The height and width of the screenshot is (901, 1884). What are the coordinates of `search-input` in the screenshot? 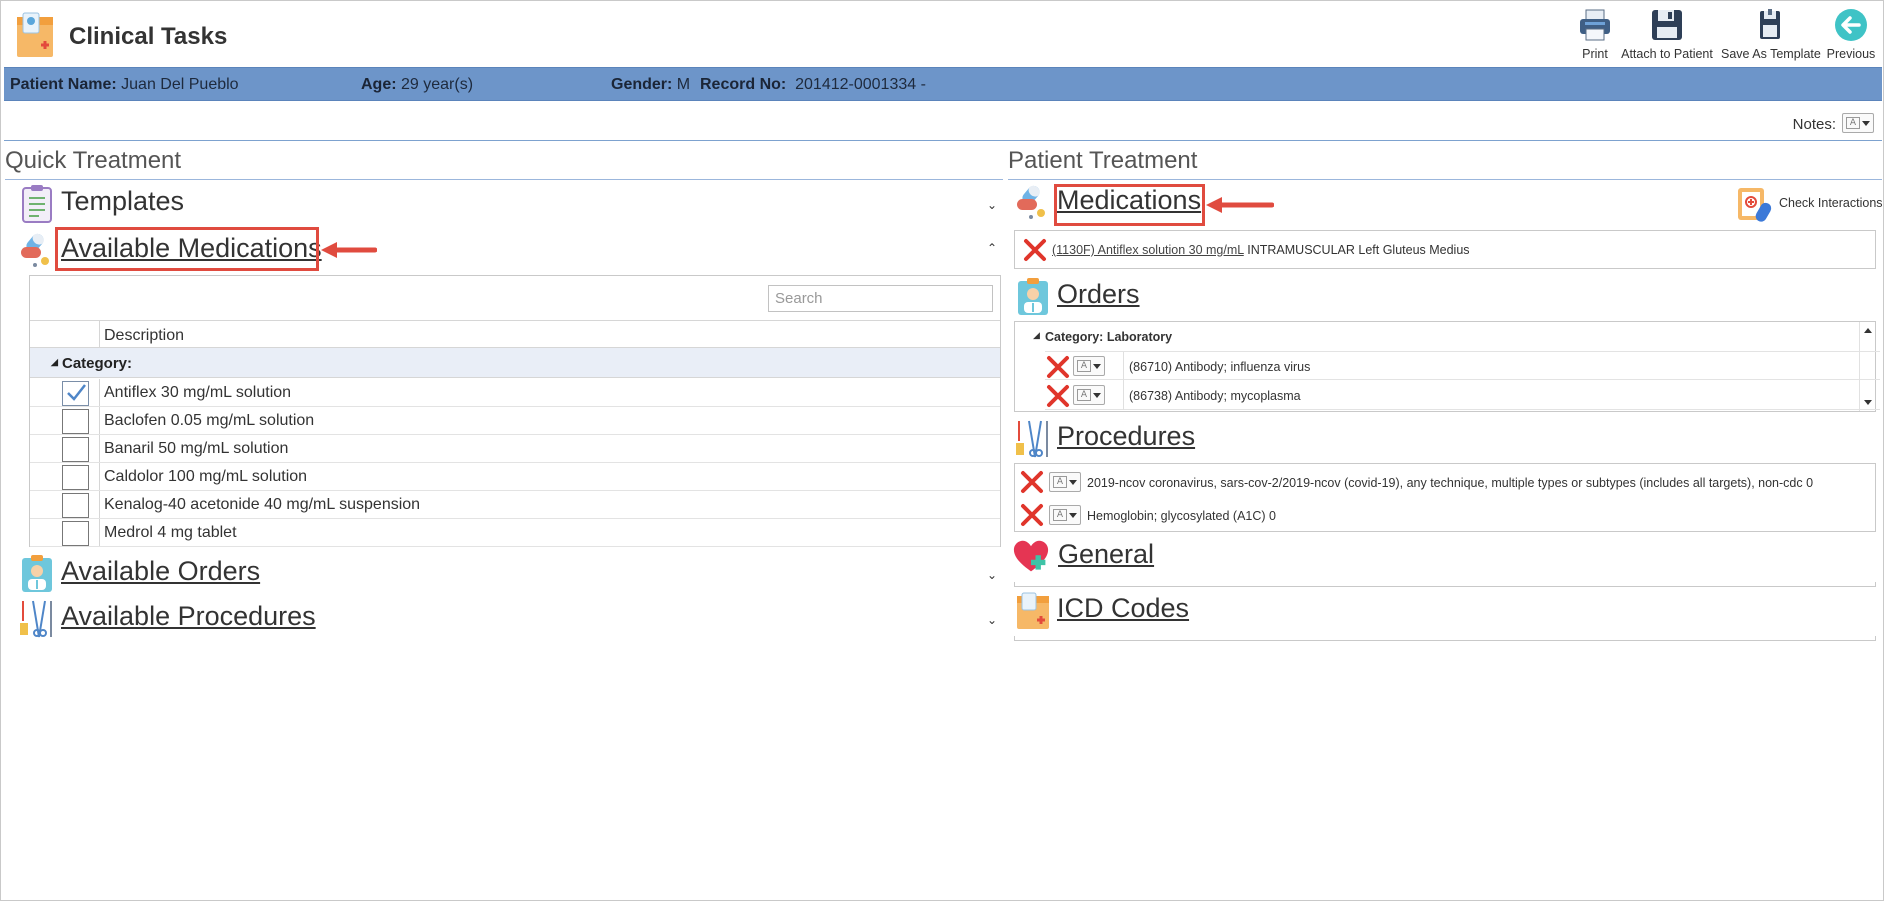 It's located at (880, 298).